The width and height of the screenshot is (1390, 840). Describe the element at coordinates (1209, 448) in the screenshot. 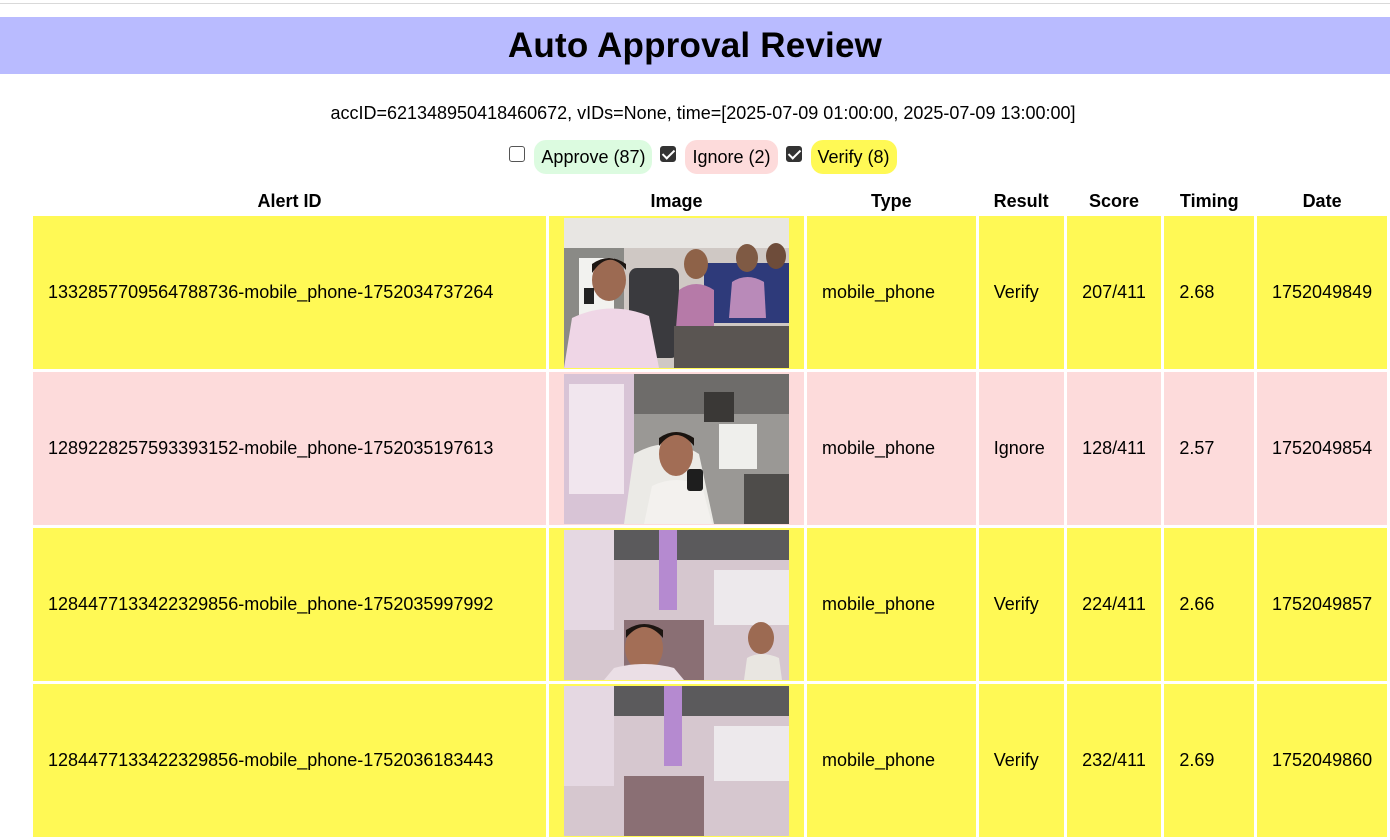

I see `timing-cell: 2.57` at that location.